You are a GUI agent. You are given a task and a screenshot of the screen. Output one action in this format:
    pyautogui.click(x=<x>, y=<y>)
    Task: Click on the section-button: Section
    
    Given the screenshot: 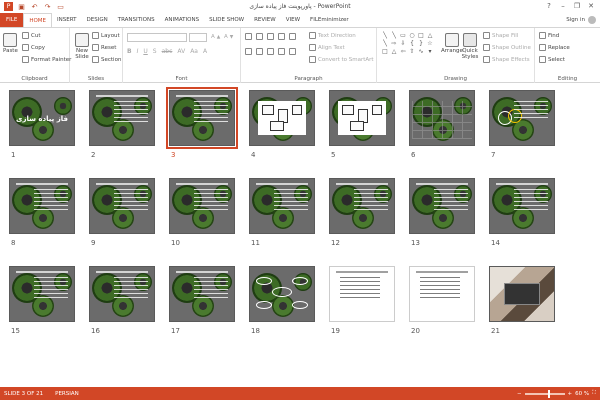 What is the action you would take?
    pyautogui.click(x=106, y=59)
    